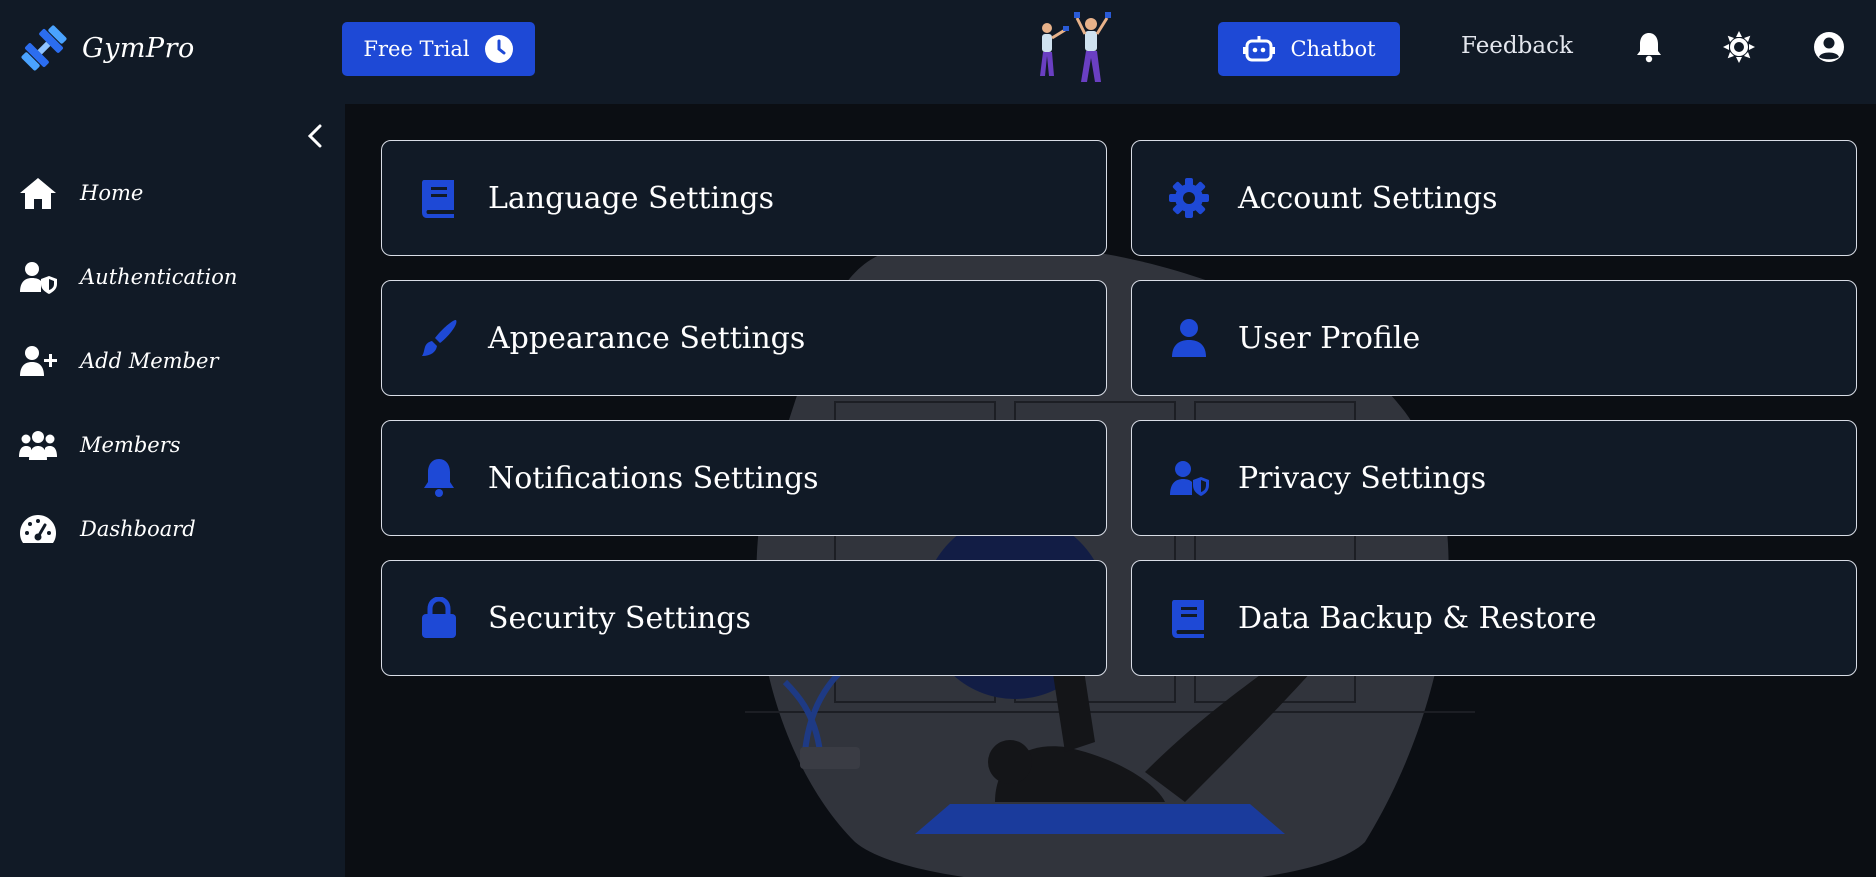  What do you see at coordinates (1075, 47) in the screenshot?
I see `dancing-figures-illustration` at bounding box center [1075, 47].